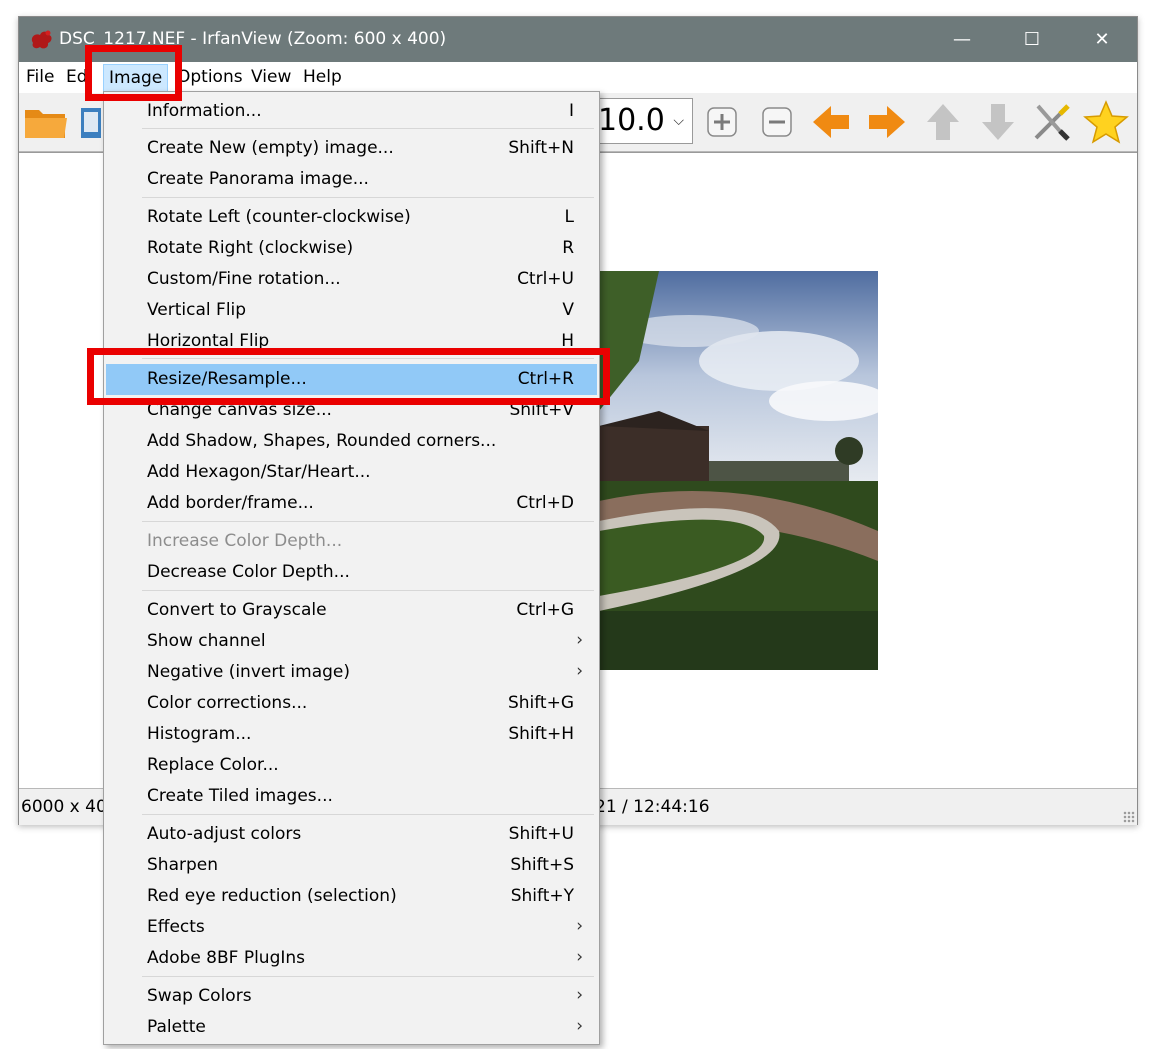 This screenshot has width=1159, height=1049. Describe the element at coordinates (351, 217) in the screenshot. I see `menu-item-rotate-left: Rotate Left (counter-clockwise) L` at that location.